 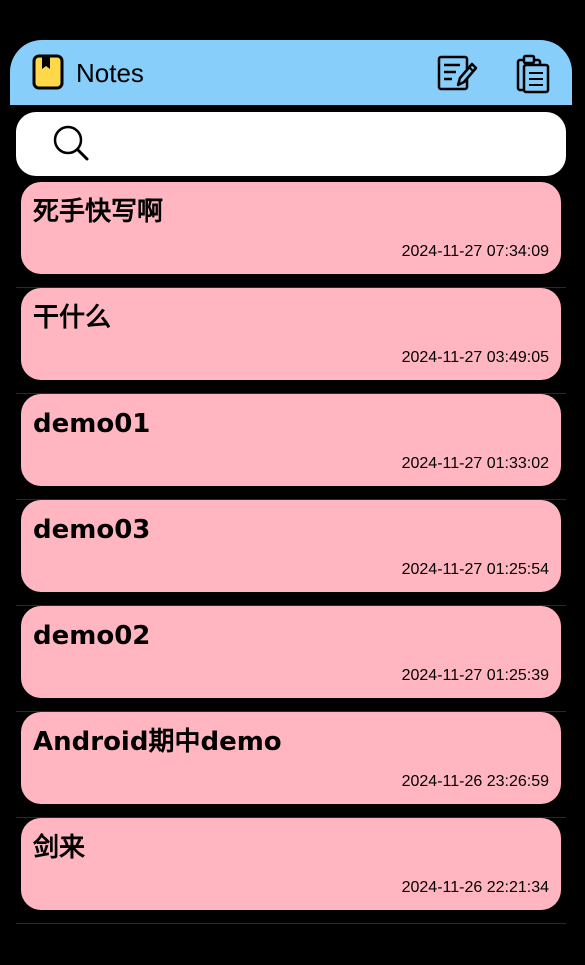 What do you see at coordinates (475, 675) in the screenshot?
I see `note-timestamp: 2024-11-27 01:25:39` at bounding box center [475, 675].